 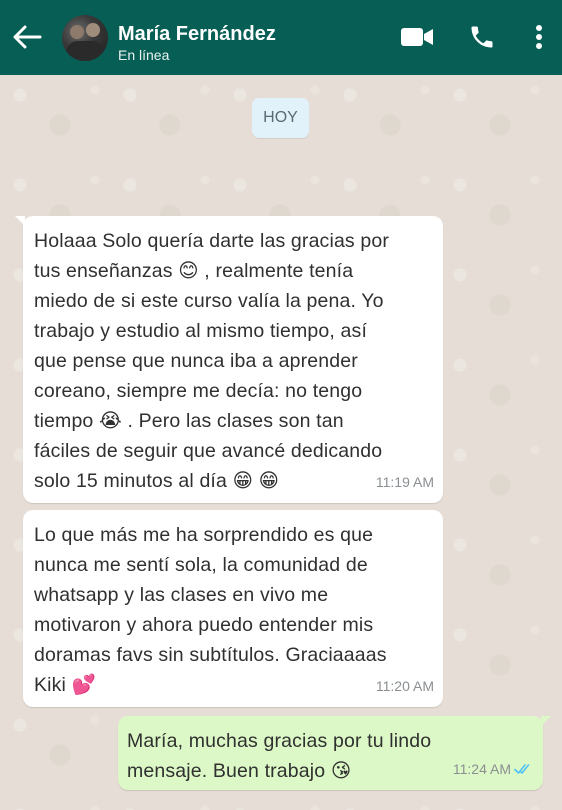 I want to click on chat-header: María Fernández En línea, so click(x=281, y=37).